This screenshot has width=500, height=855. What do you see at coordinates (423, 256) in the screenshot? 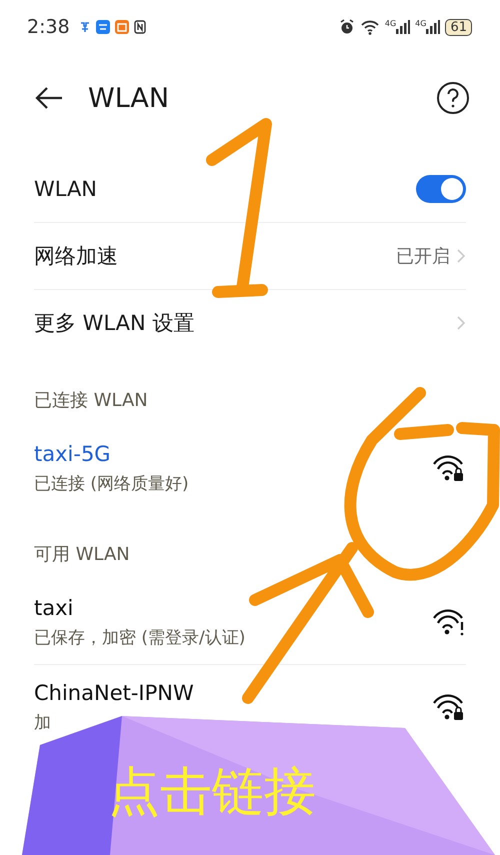
I see `setting-value: 已开启` at bounding box center [423, 256].